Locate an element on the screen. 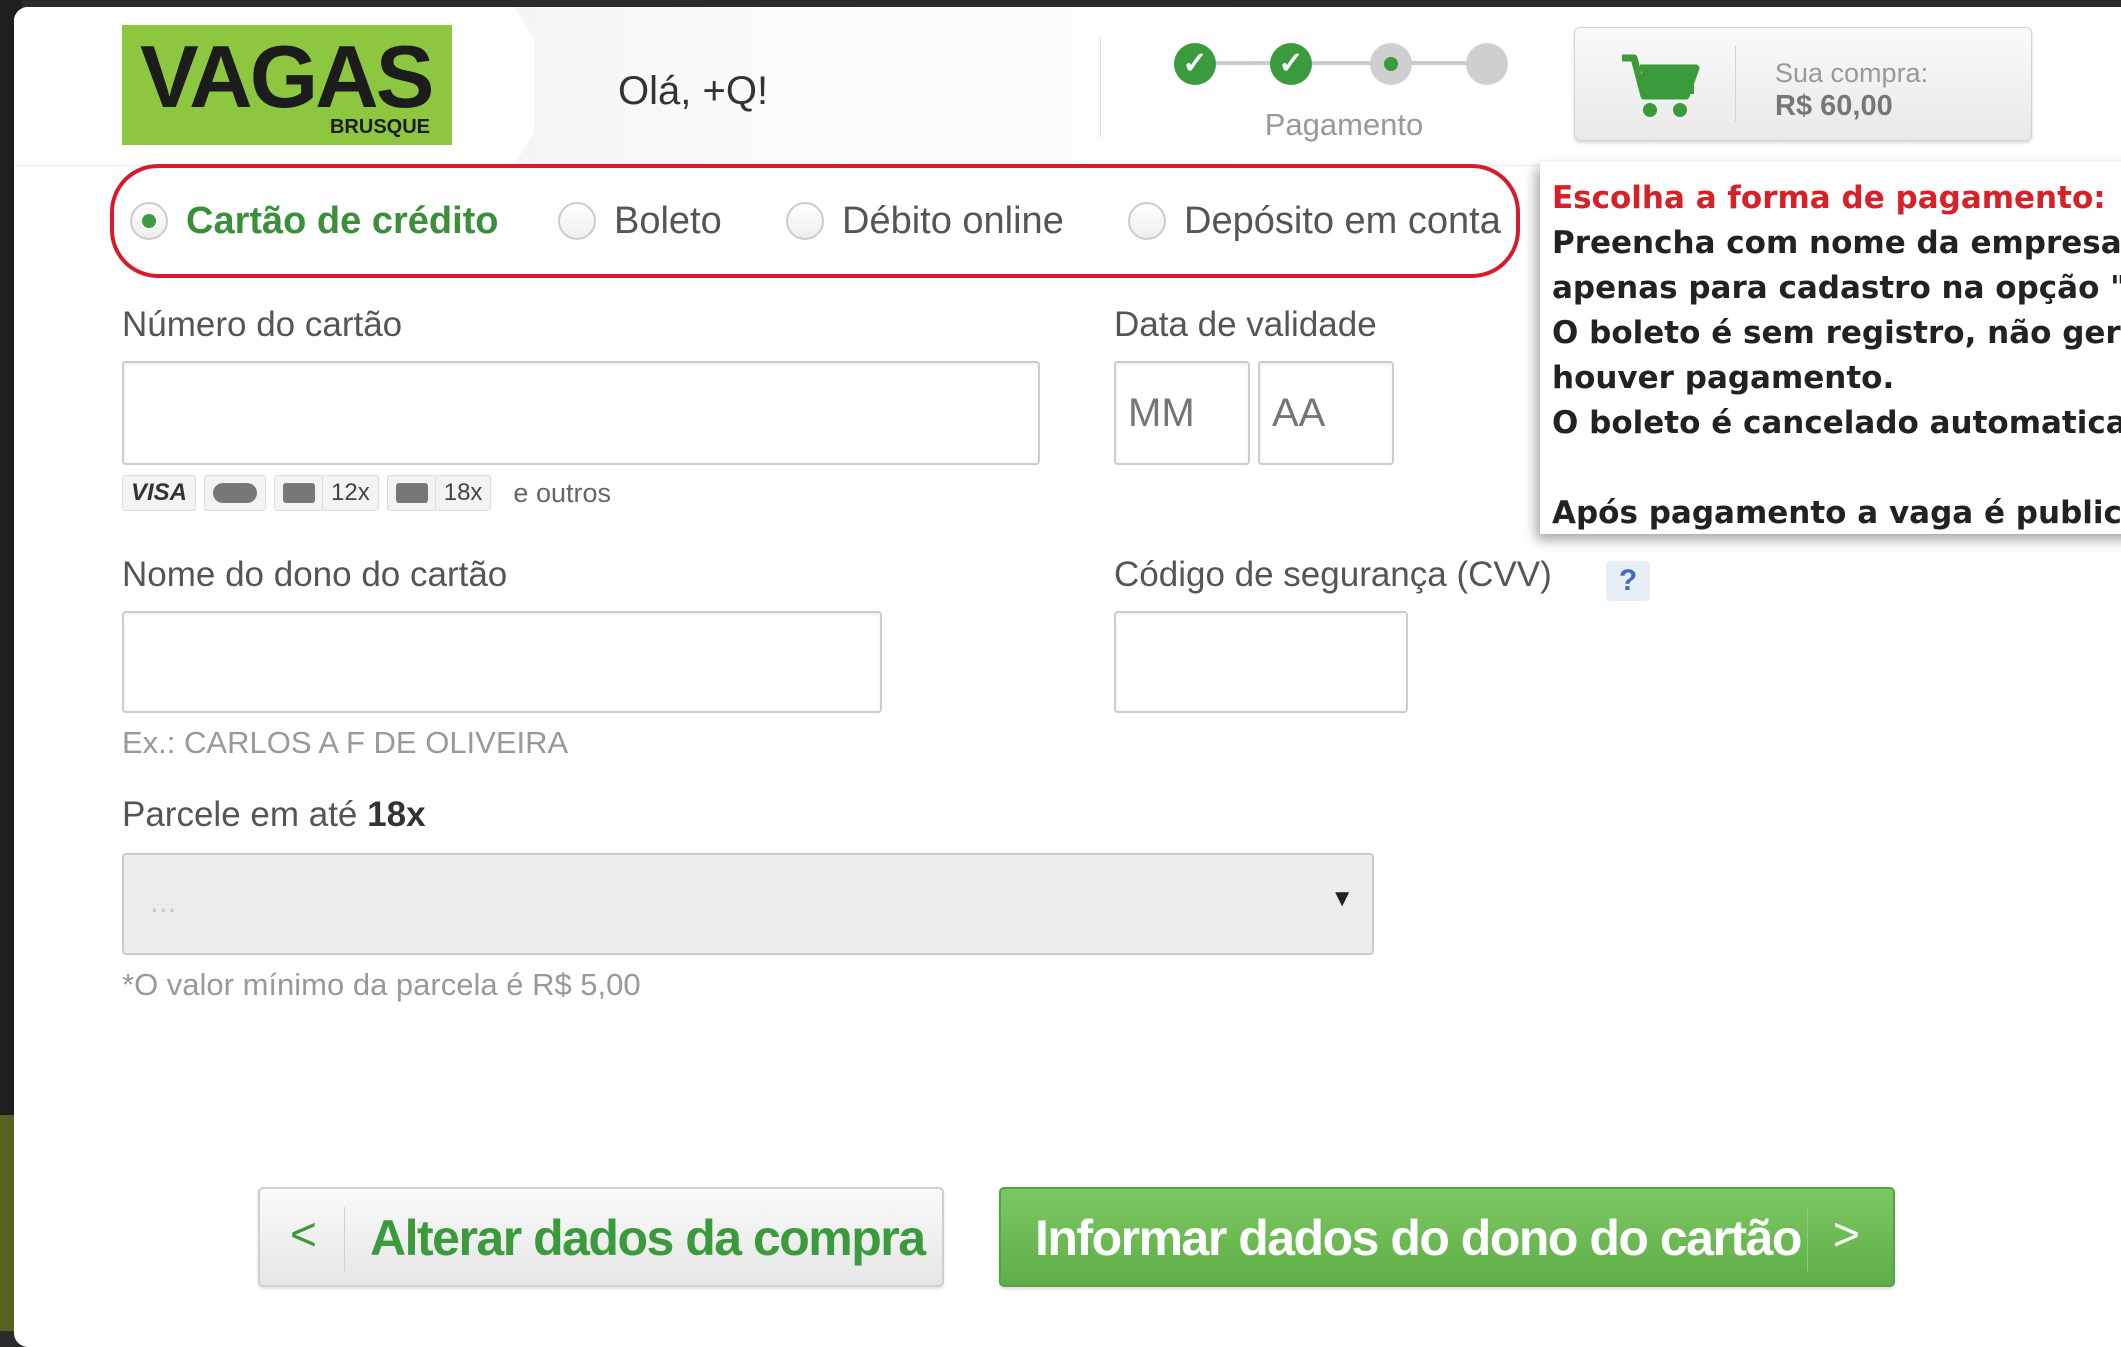  logo-text: VAGAS is located at coordinates (287, 76).